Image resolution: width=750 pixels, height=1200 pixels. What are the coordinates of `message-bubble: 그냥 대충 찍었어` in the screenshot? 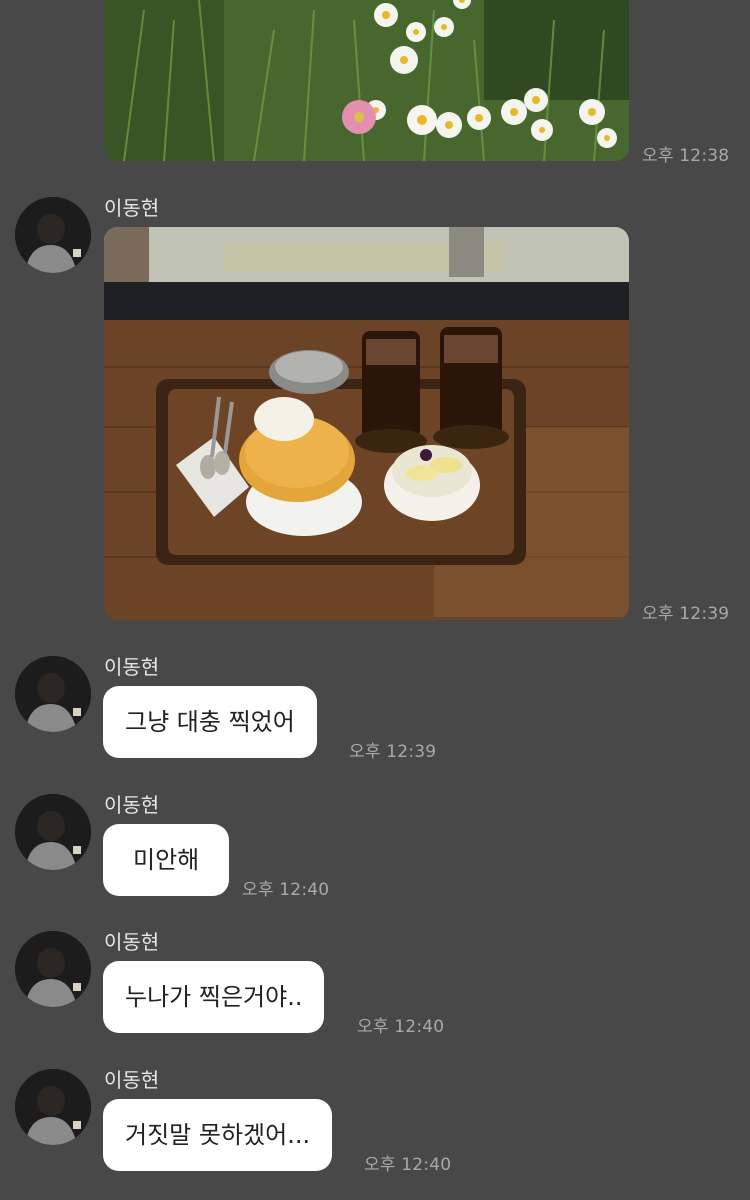 It's located at (210, 722).